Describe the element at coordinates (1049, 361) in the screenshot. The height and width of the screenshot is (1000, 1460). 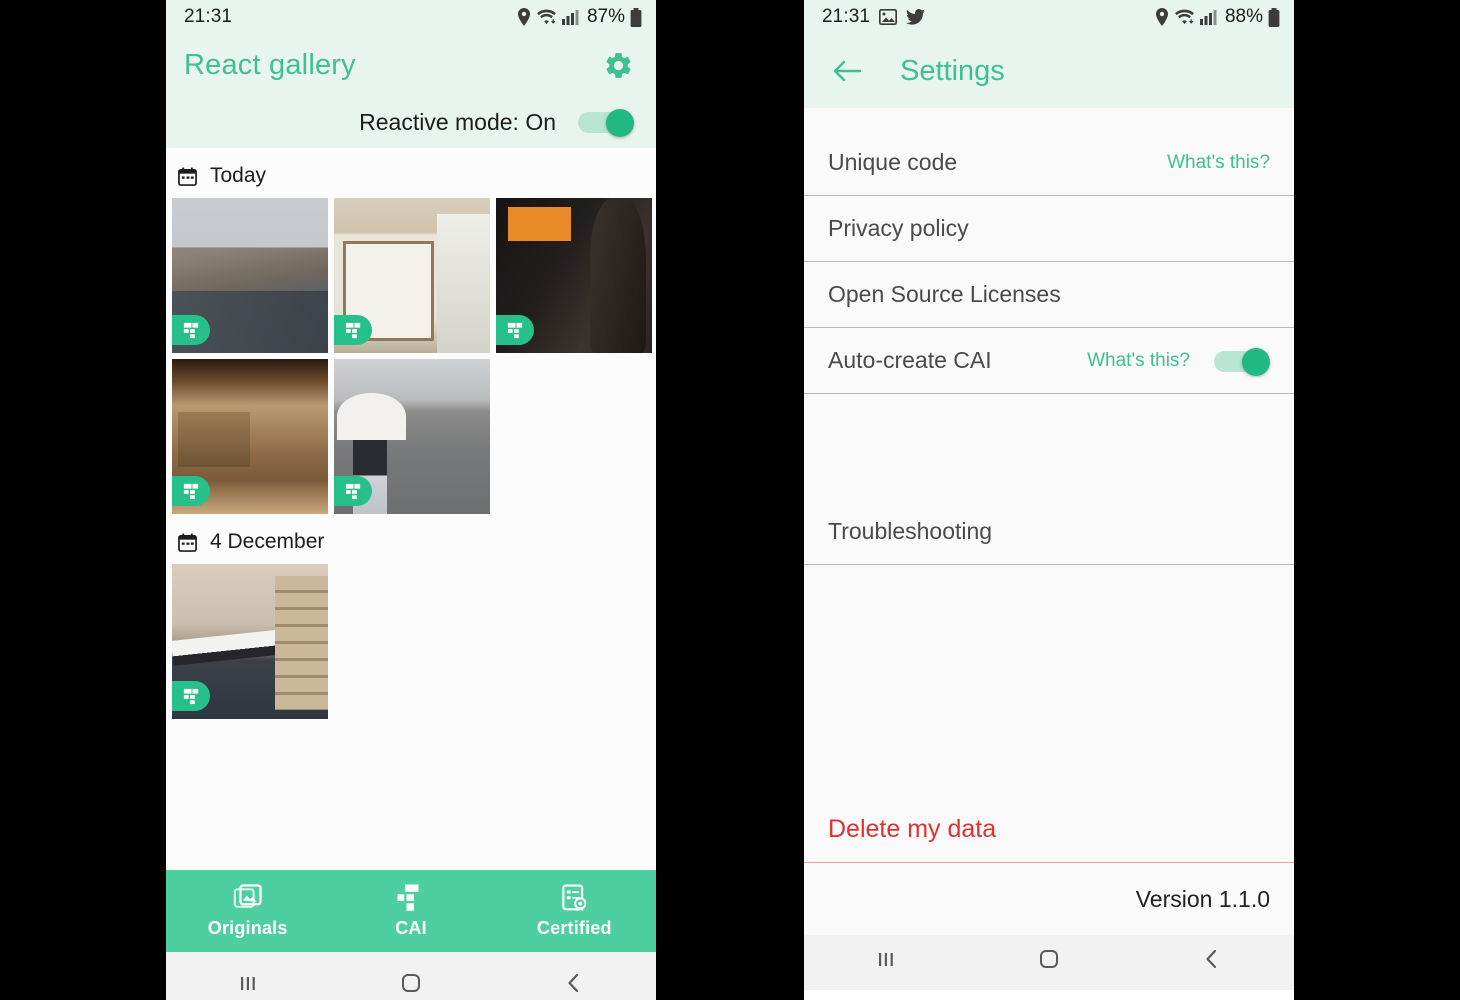
I see `settings-row-auto-create-cai: Auto-create CAI What's this?` at that location.